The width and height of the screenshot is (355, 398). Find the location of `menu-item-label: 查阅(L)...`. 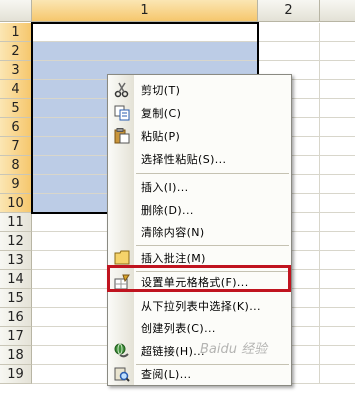

menu-item-label: 查阅(L)... is located at coordinates (166, 374).